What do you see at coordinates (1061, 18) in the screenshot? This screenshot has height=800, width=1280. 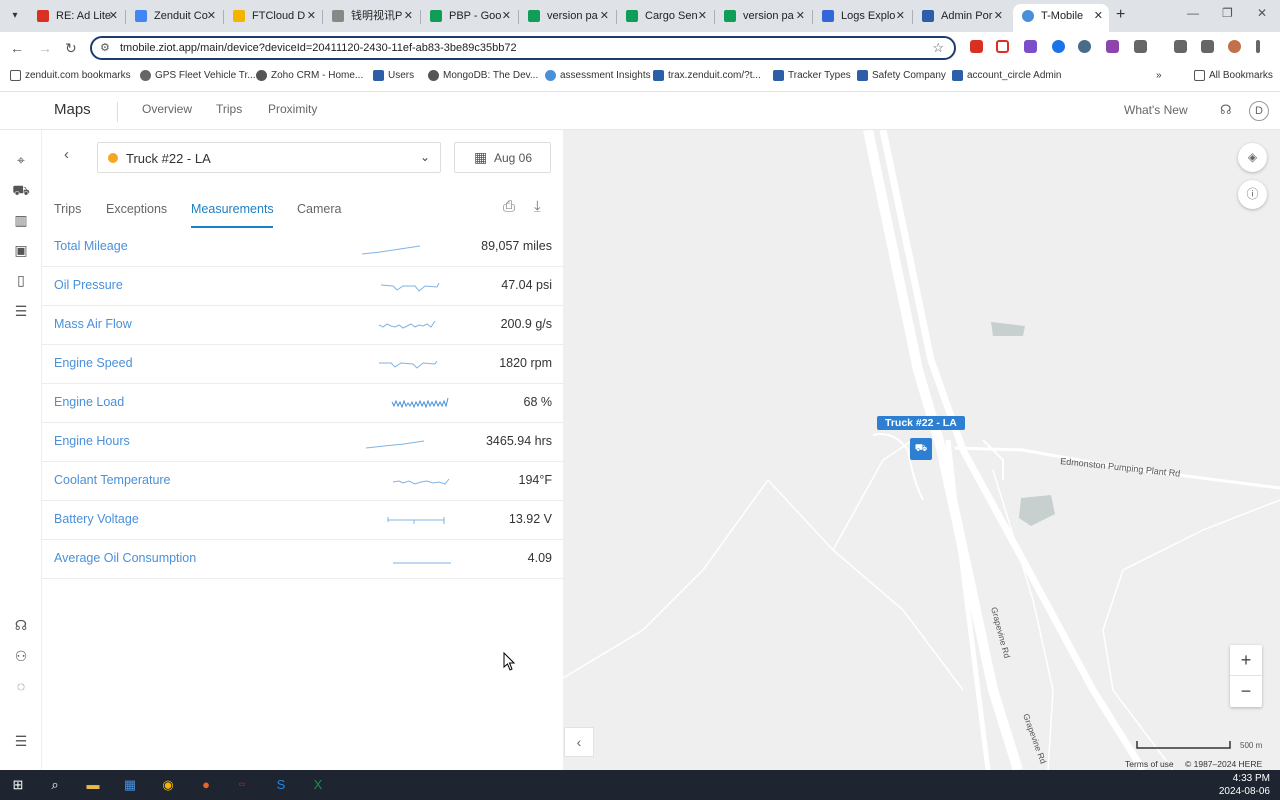 I see `browser-tab-active: T-Mobile ✕` at bounding box center [1061, 18].